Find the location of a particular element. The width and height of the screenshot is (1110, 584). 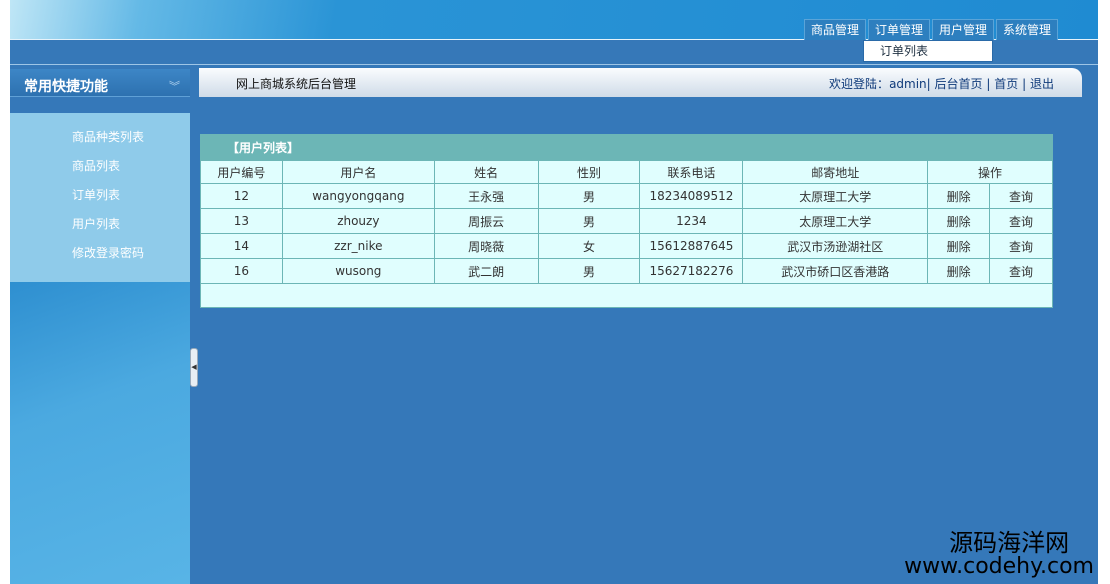

sidebar-item-order-list: 订单列表 is located at coordinates (100, 202).